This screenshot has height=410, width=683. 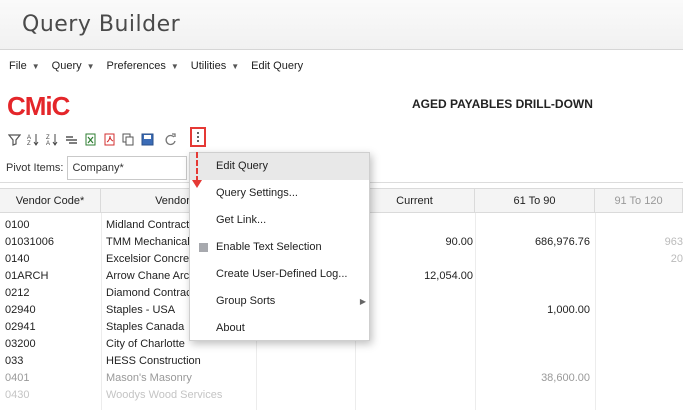 I want to click on cell-vendor-code: 0401, so click(x=17, y=378).